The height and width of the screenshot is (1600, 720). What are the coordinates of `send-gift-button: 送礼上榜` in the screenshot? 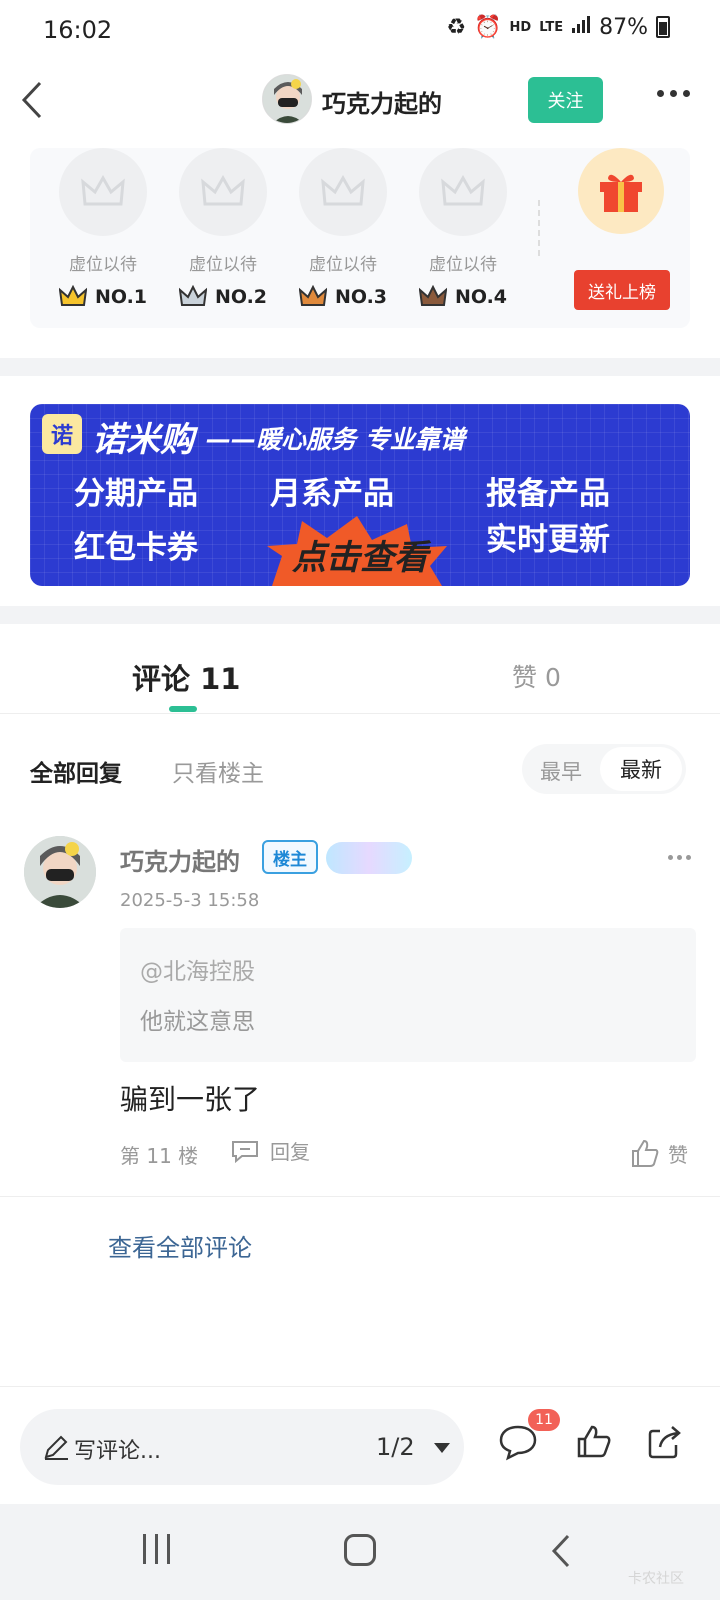 It's located at (622, 290).